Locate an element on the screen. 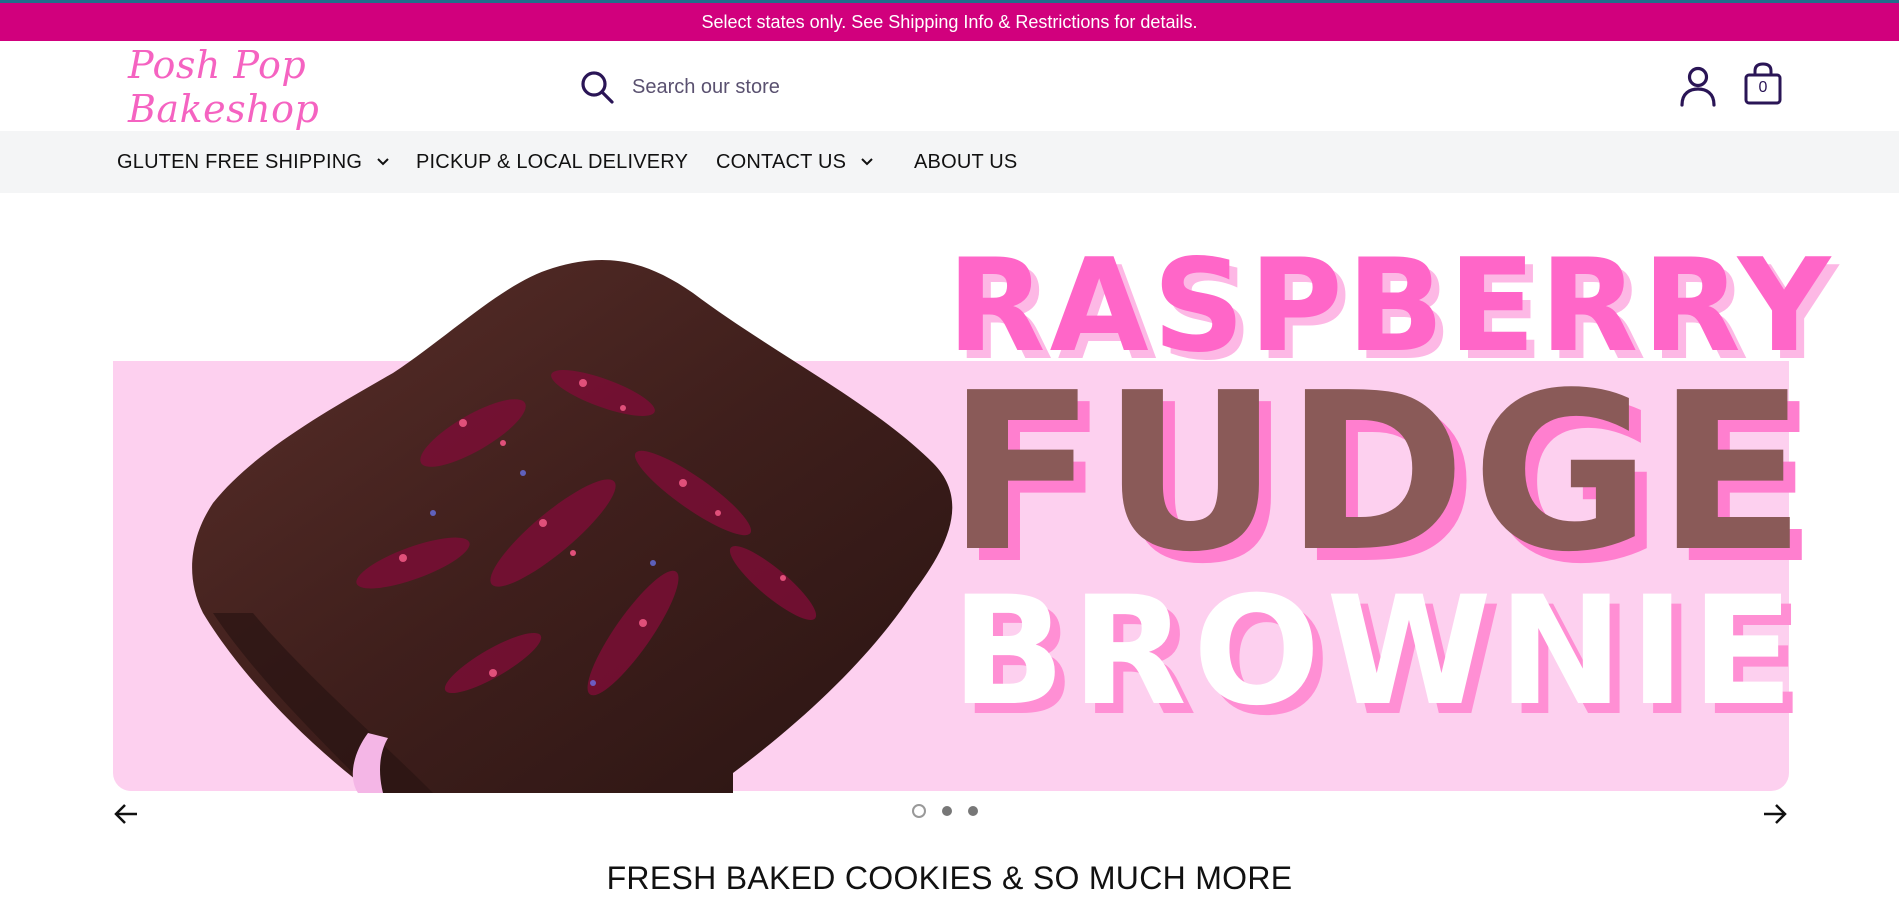 The image size is (1899, 913). slide-dots is located at coordinates (945, 811).